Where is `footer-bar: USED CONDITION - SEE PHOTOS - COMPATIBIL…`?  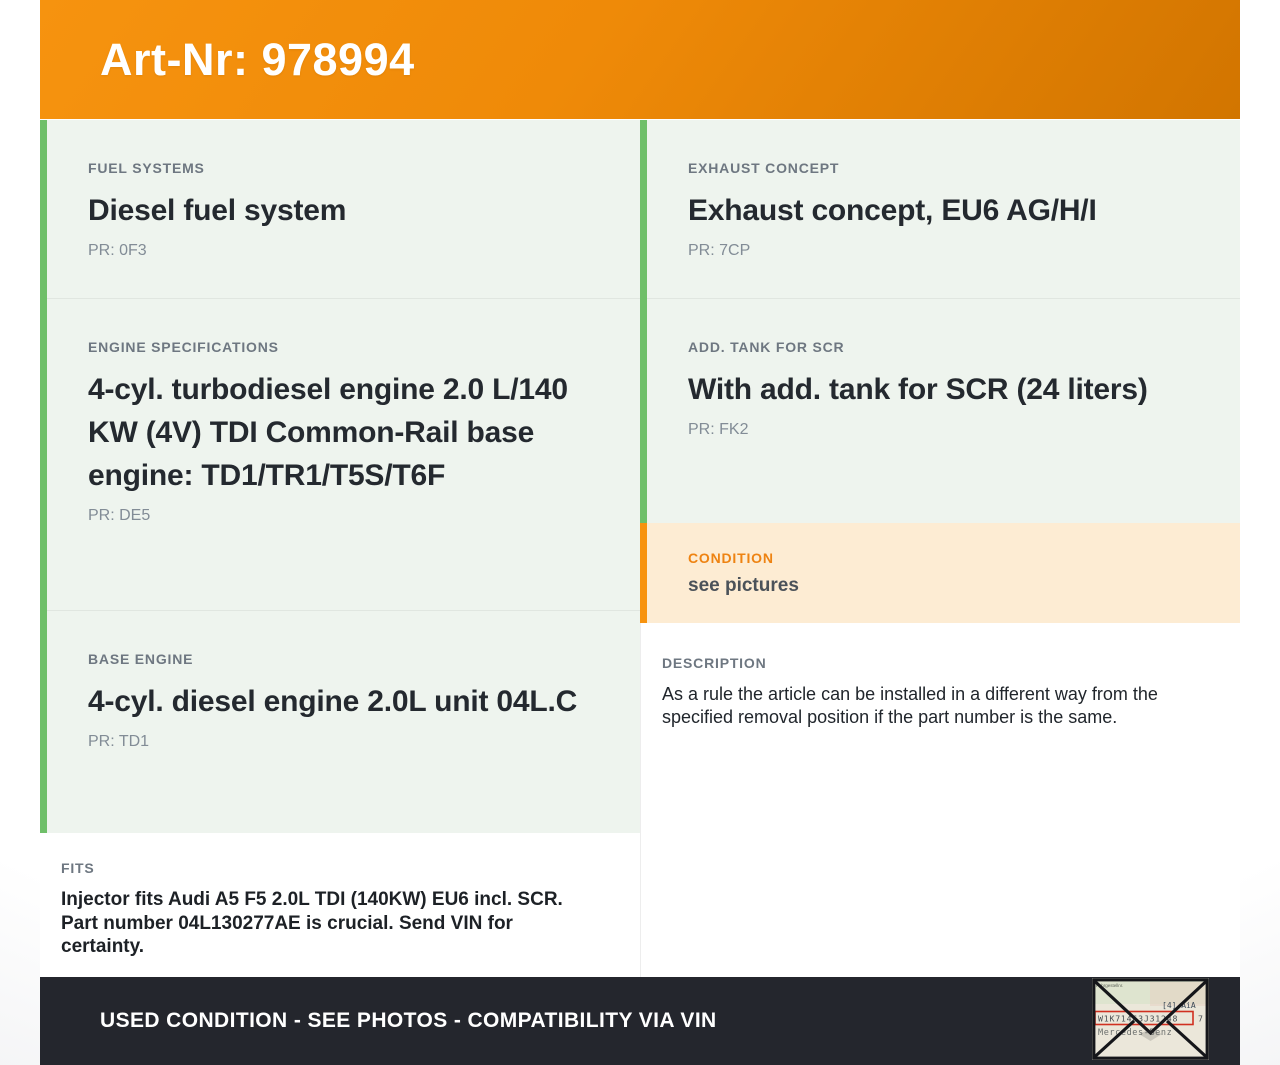 footer-bar: USED CONDITION - SEE PHOTOS - COMPATIBIL… is located at coordinates (640, 1021).